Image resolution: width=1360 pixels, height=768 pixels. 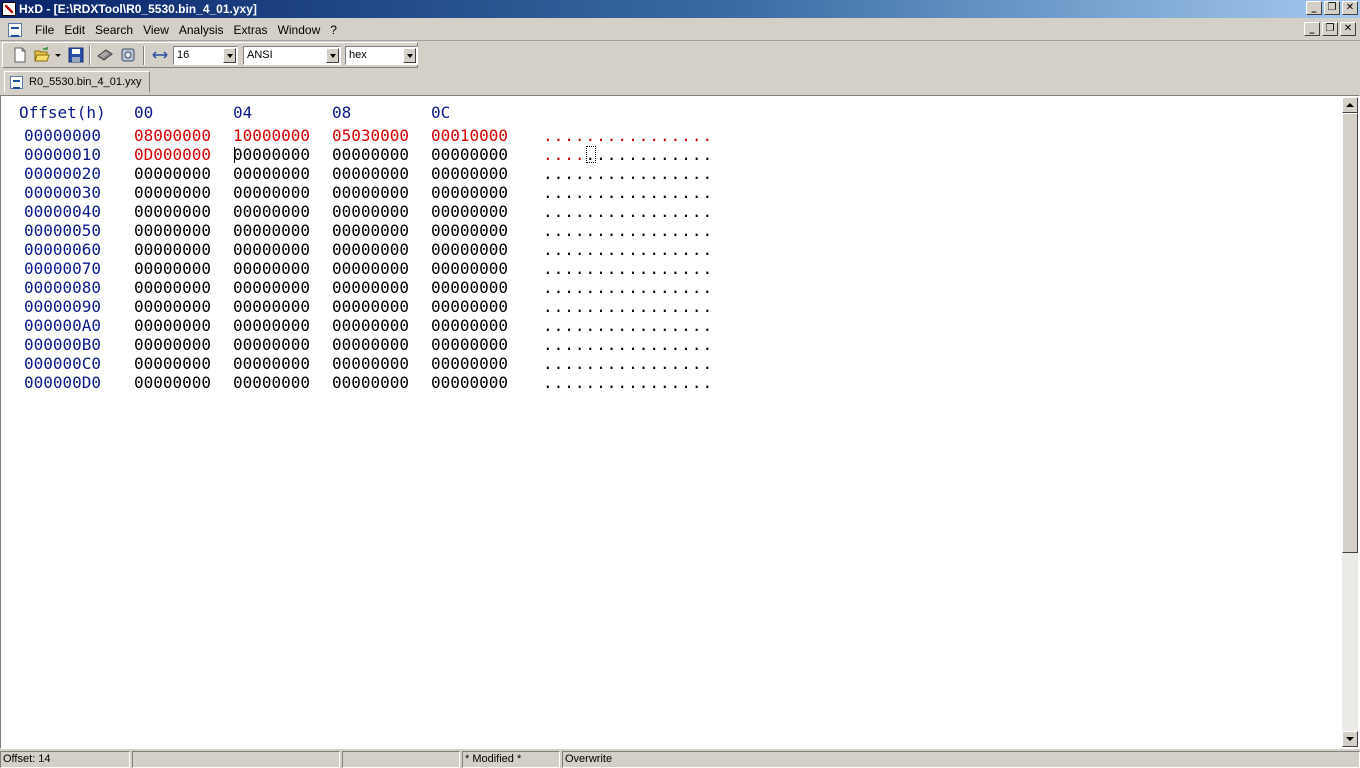 I want to click on tab-file: R0_5530.bin_4_01.yxy, so click(x=77, y=82).